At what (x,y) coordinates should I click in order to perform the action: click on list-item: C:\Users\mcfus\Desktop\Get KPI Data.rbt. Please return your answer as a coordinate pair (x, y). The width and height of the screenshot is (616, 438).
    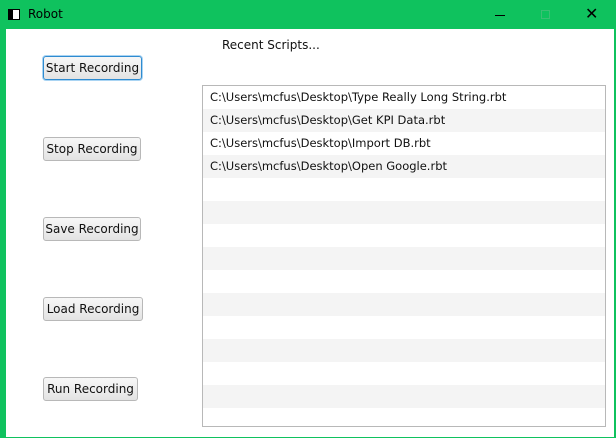
    Looking at the image, I should click on (404, 120).